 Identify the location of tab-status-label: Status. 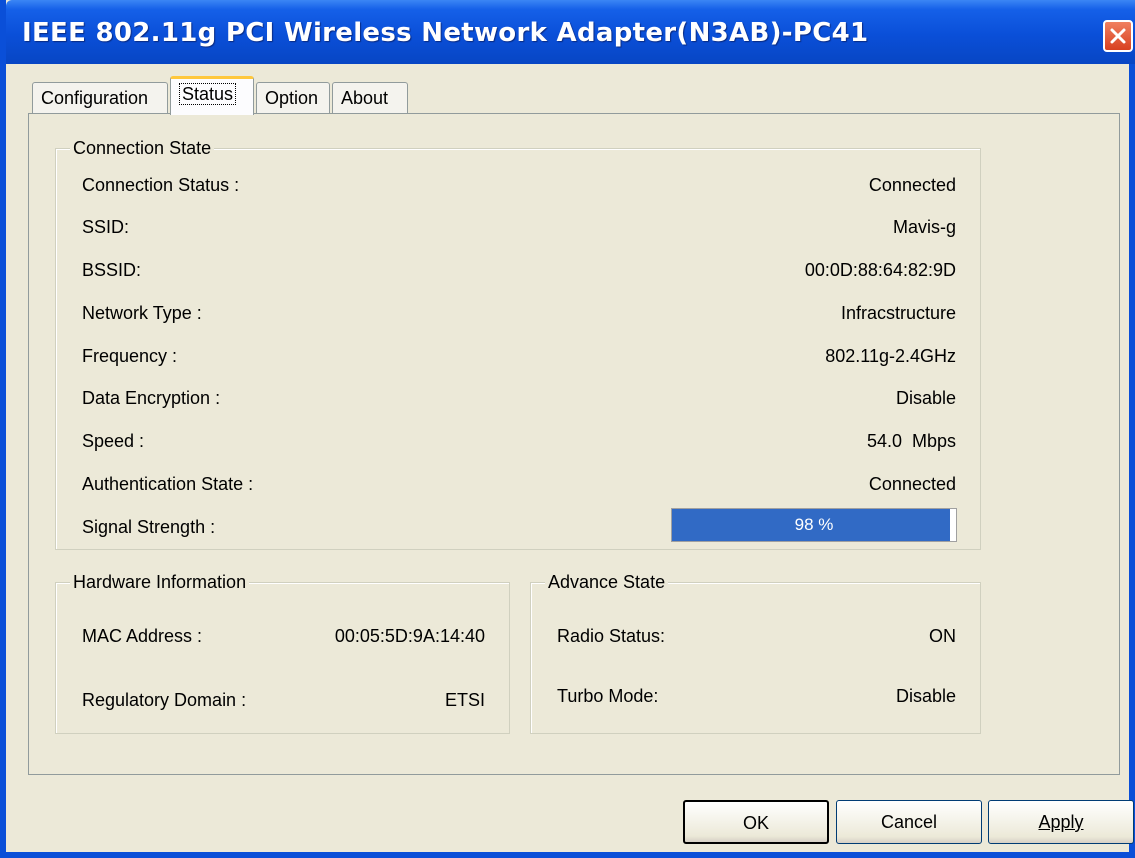
(208, 94).